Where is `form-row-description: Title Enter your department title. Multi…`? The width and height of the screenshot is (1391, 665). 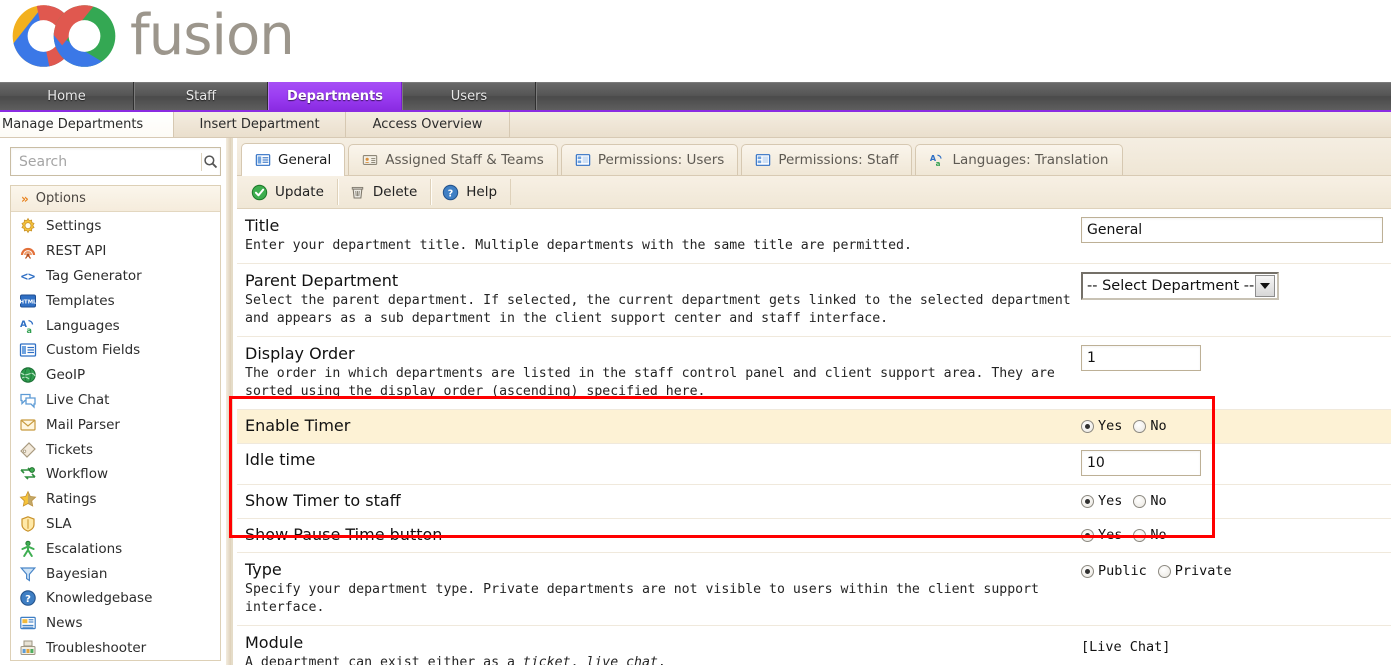 form-row-description: Title Enter your department title. Multi… is located at coordinates (659, 236).